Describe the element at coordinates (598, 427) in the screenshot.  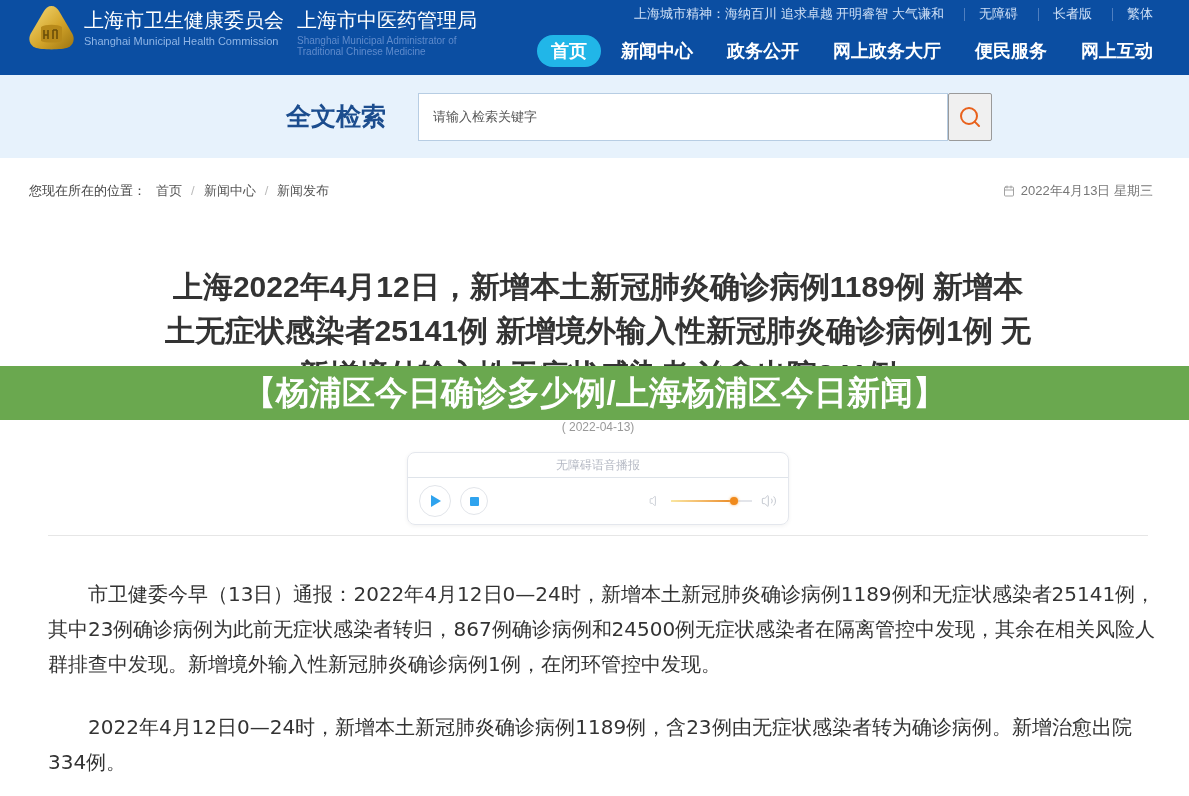
I see `article-date: ( 2022-04-13)` at that location.